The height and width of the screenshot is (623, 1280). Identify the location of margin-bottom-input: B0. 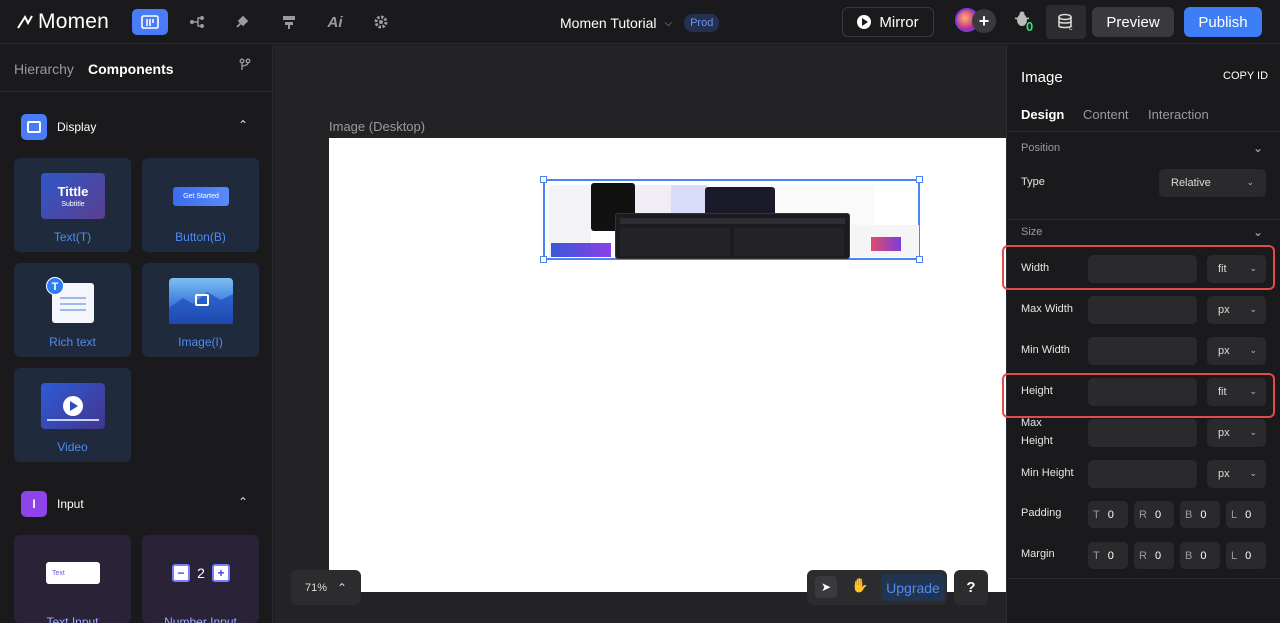
(1200, 555).